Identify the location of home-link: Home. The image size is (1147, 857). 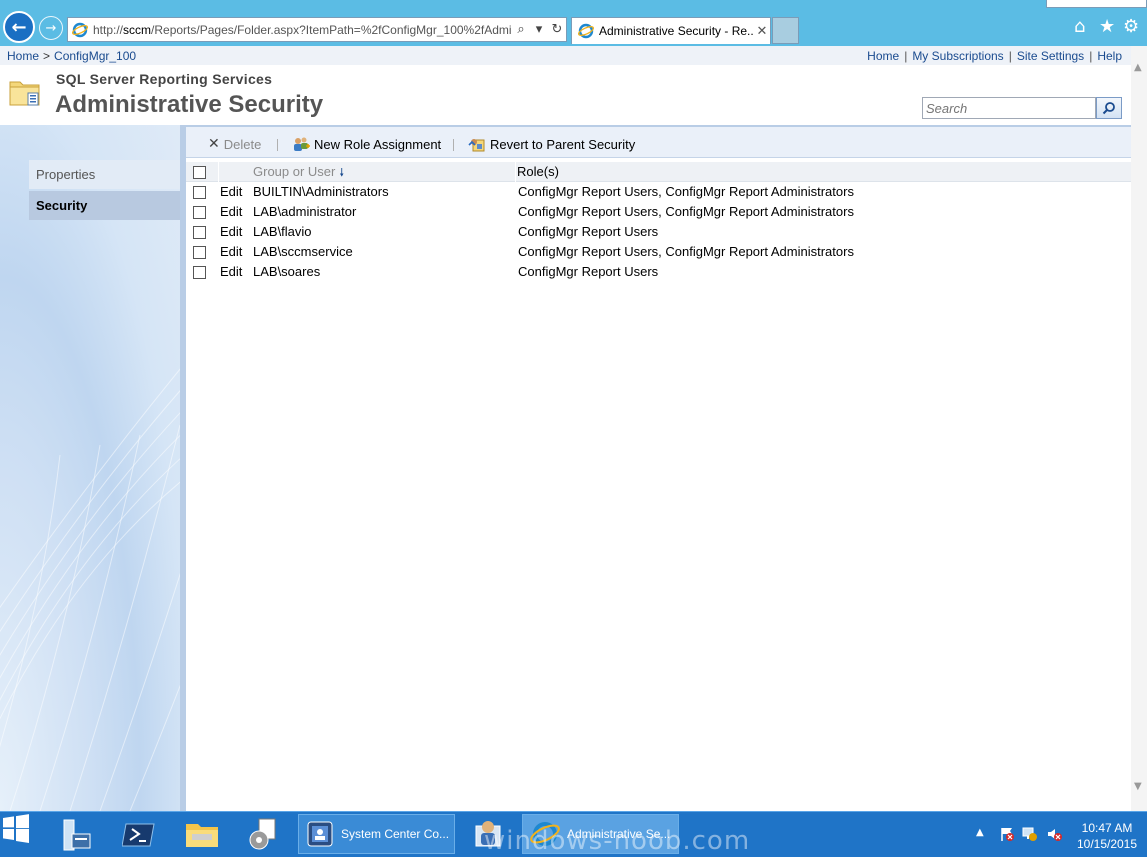
(883, 56).